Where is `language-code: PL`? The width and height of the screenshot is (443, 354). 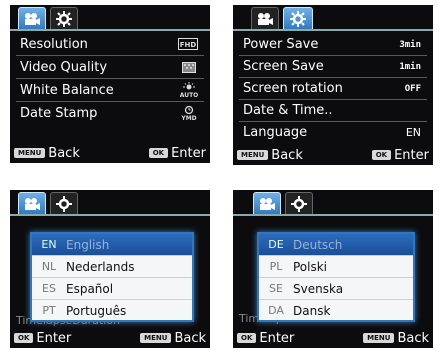 language-code: PL is located at coordinates (276, 266).